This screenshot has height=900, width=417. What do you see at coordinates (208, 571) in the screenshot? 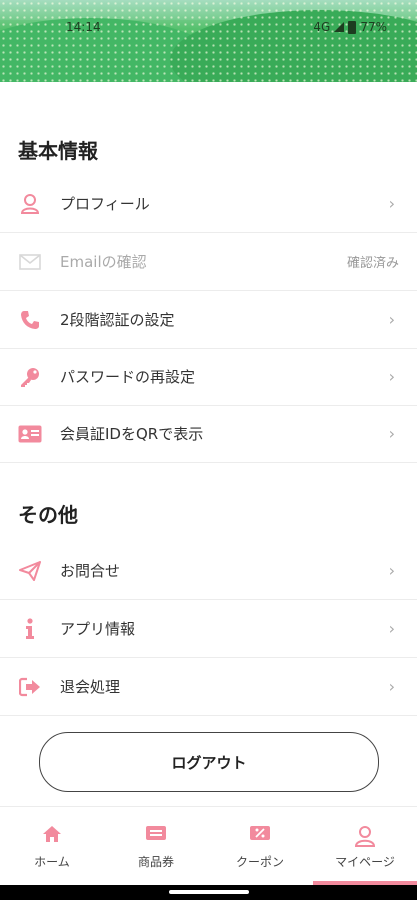
I see `menu-item-contact: お問合せ ›` at bounding box center [208, 571].